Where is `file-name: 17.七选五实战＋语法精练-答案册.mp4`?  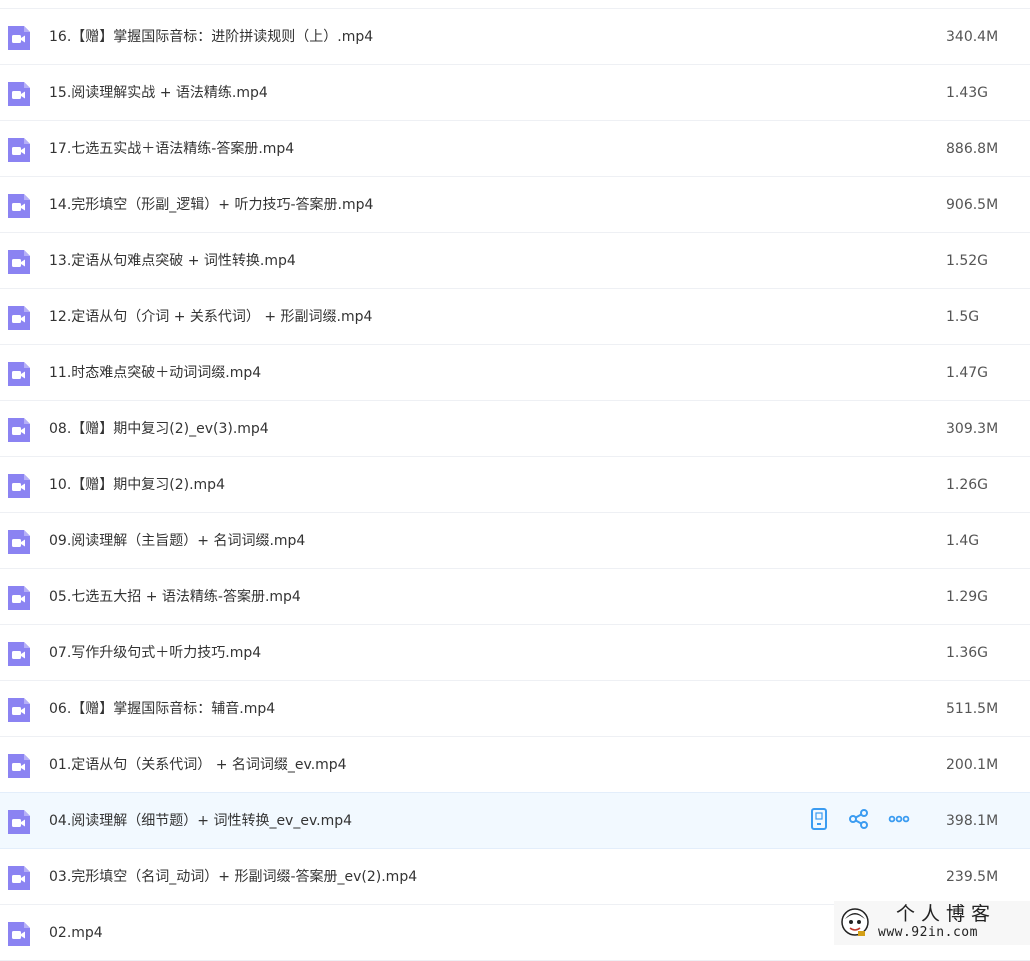 file-name: 17.七选五实战＋语法精练-答案册.mp4 is located at coordinates (171, 149).